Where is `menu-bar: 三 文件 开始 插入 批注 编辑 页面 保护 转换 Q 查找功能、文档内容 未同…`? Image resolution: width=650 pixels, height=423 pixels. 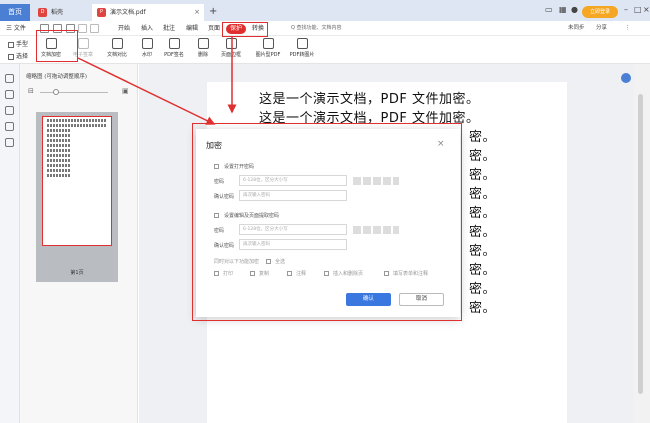 menu-bar: 三 文件 开始 插入 批注 编辑 页面 保护 转换 Q 查找功能、文档内容 未同… is located at coordinates (325, 28).